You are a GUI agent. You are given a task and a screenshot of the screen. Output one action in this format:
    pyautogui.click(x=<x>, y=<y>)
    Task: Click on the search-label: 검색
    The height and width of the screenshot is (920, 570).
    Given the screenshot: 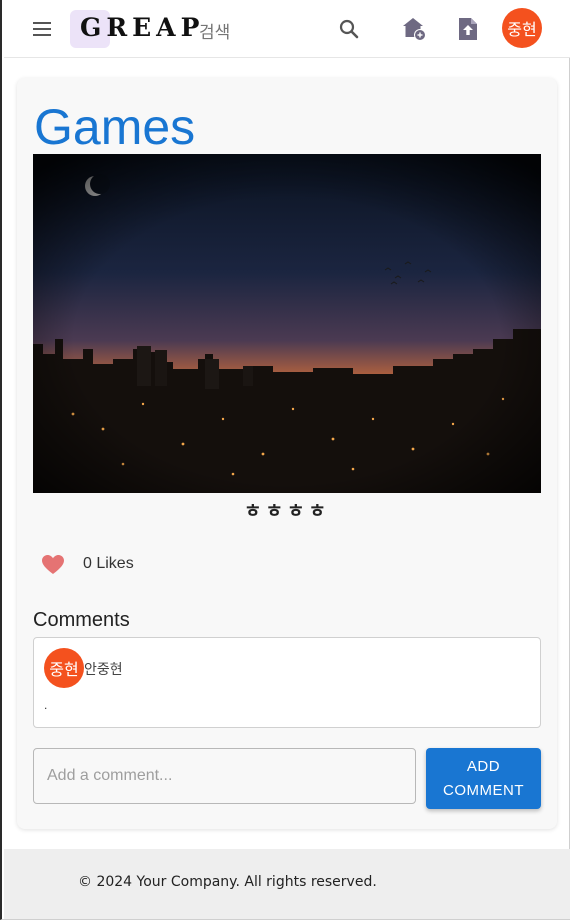 What is the action you would take?
    pyautogui.click(x=214, y=30)
    